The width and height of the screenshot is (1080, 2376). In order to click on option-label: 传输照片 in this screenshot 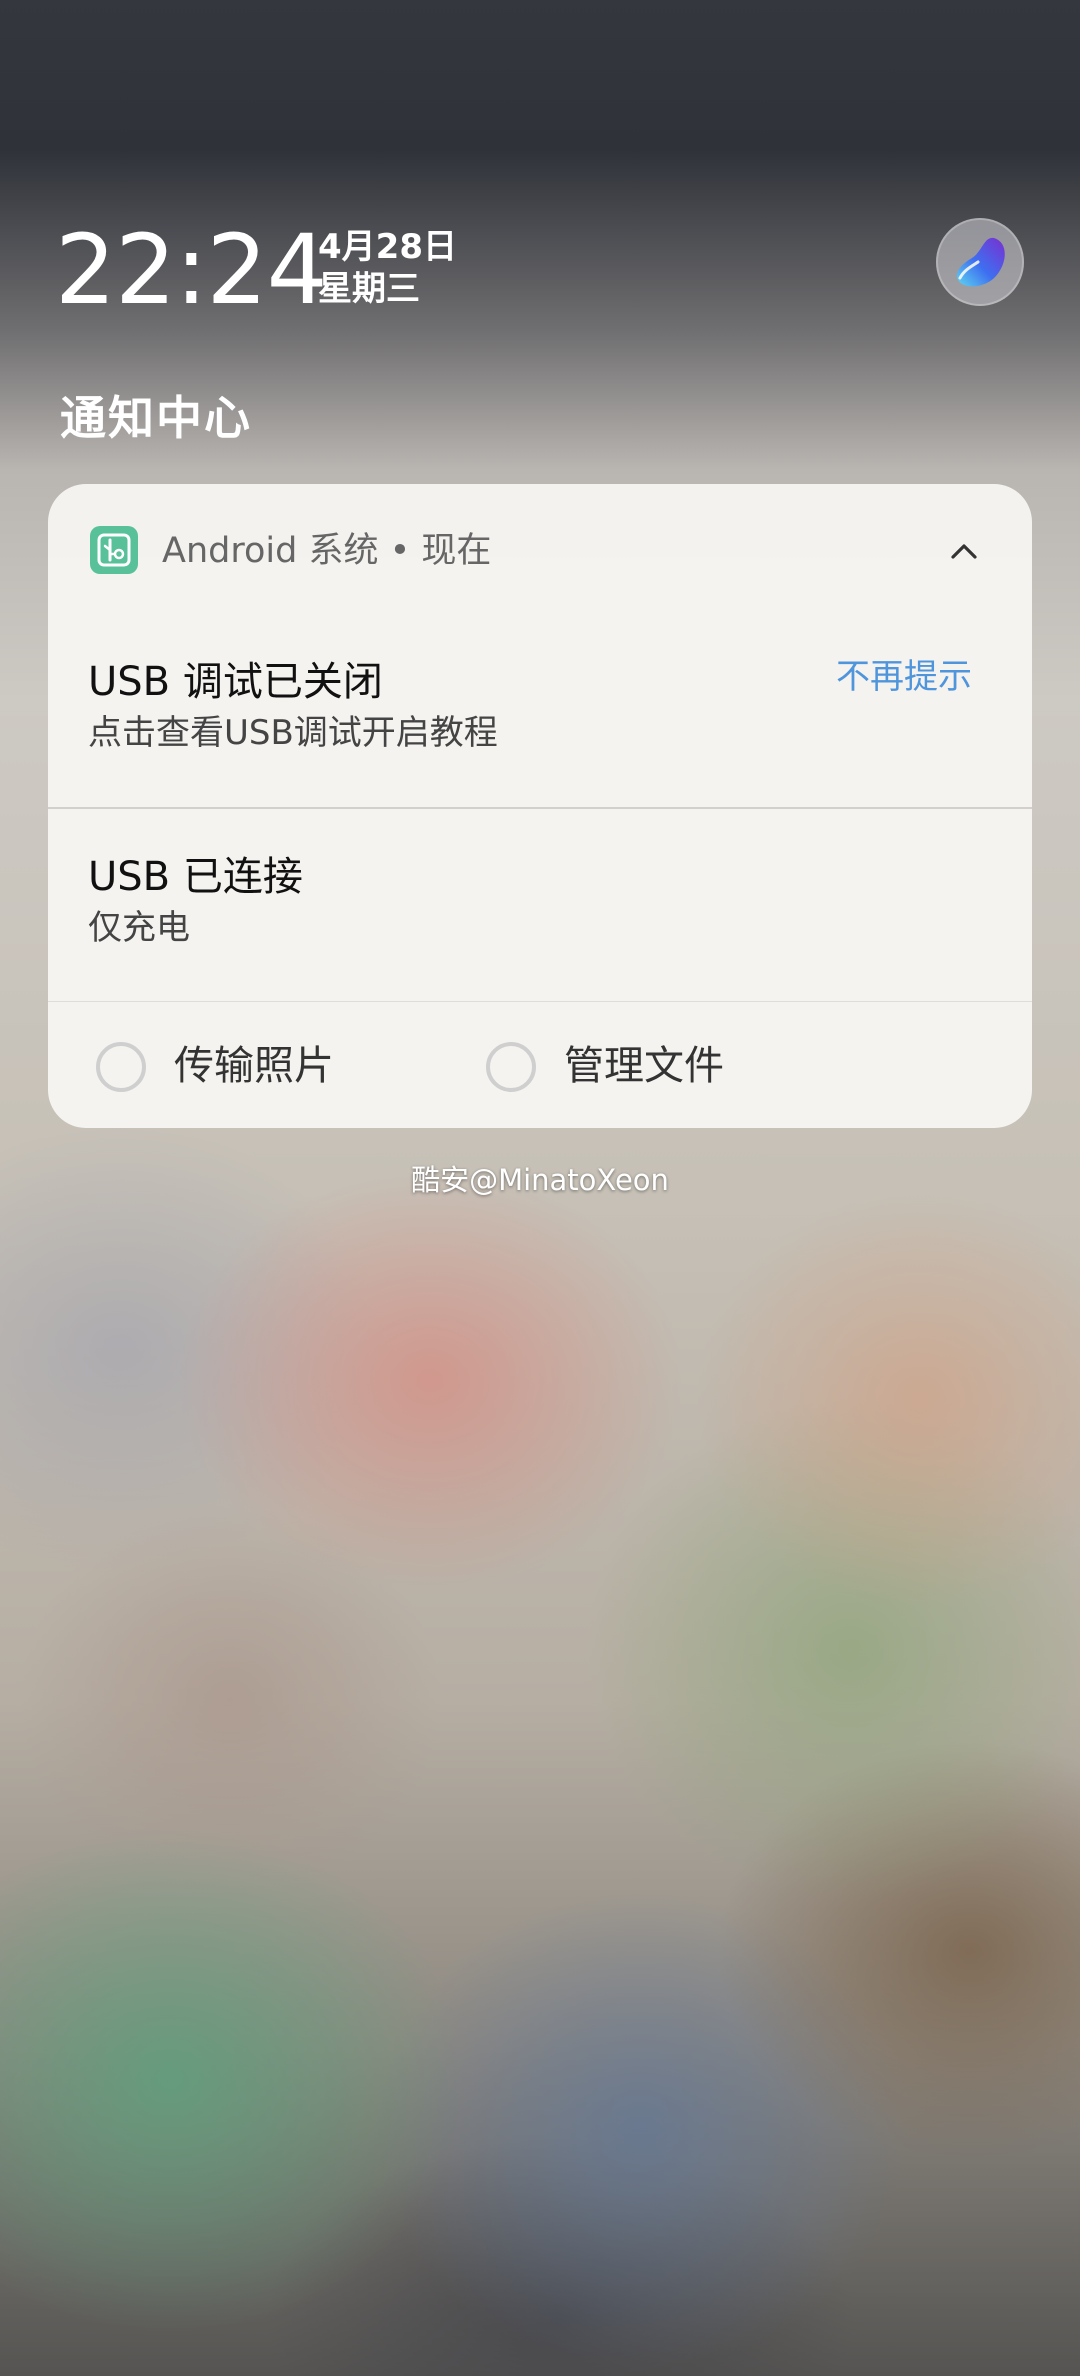, I will do `click(254, 1066)`.